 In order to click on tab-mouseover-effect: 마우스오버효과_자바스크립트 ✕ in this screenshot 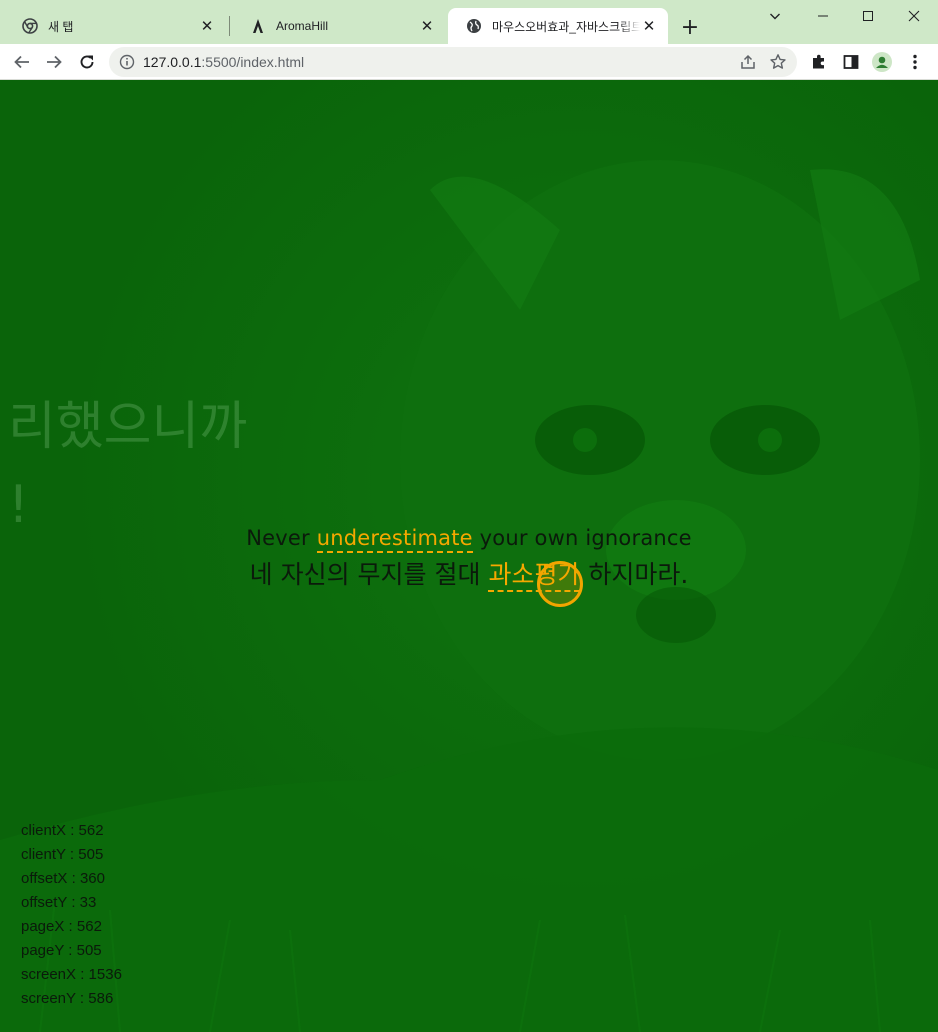, I will do `click(558, 26)`.